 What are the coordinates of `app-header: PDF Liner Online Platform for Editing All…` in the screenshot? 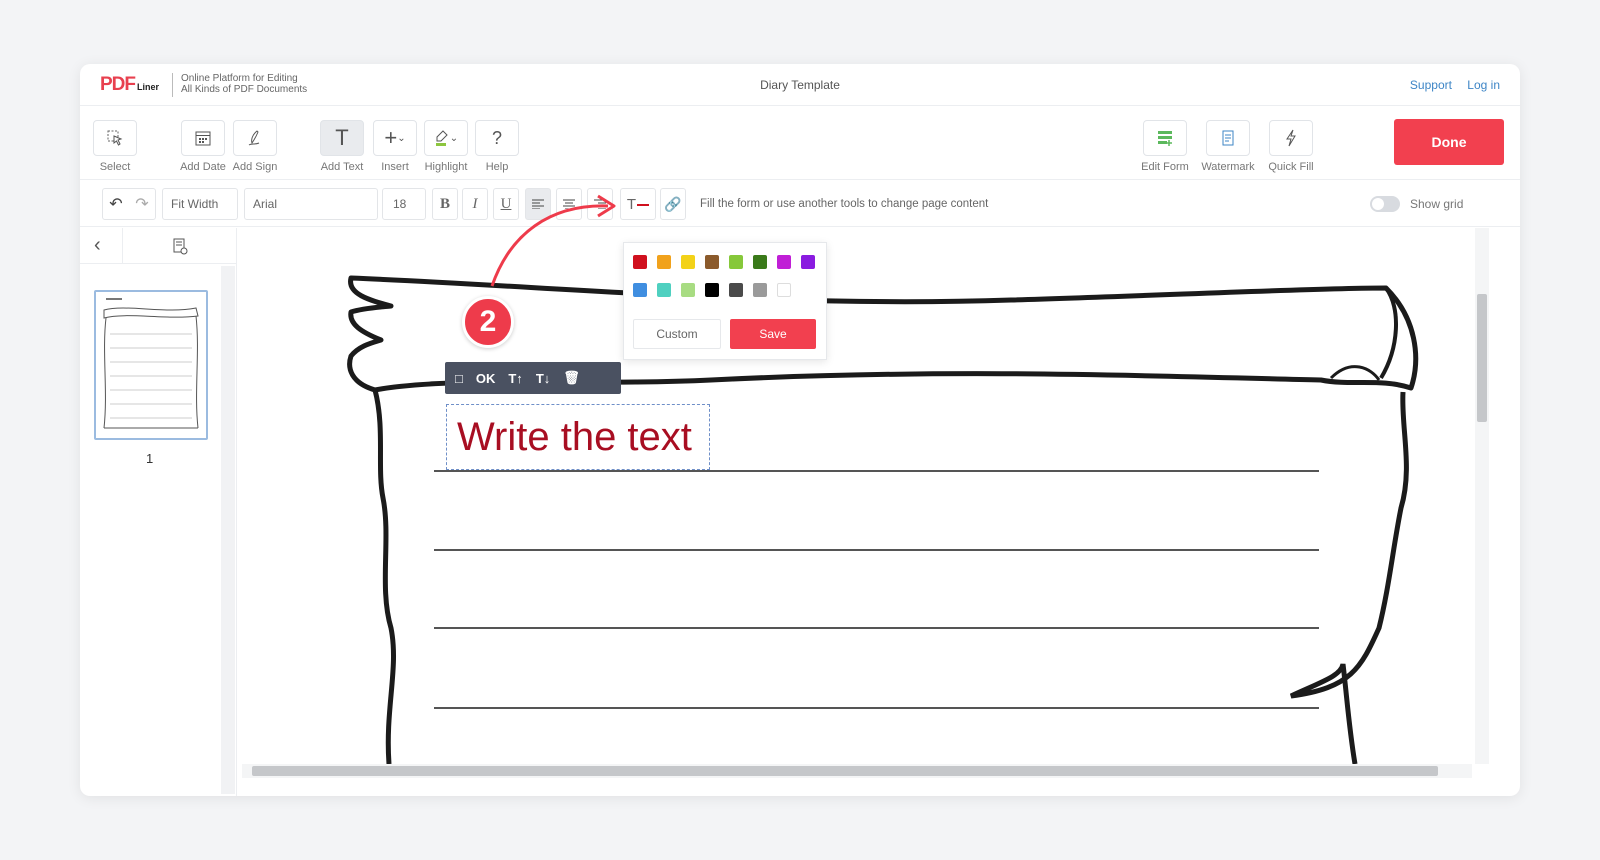 It's located at (800, 85).